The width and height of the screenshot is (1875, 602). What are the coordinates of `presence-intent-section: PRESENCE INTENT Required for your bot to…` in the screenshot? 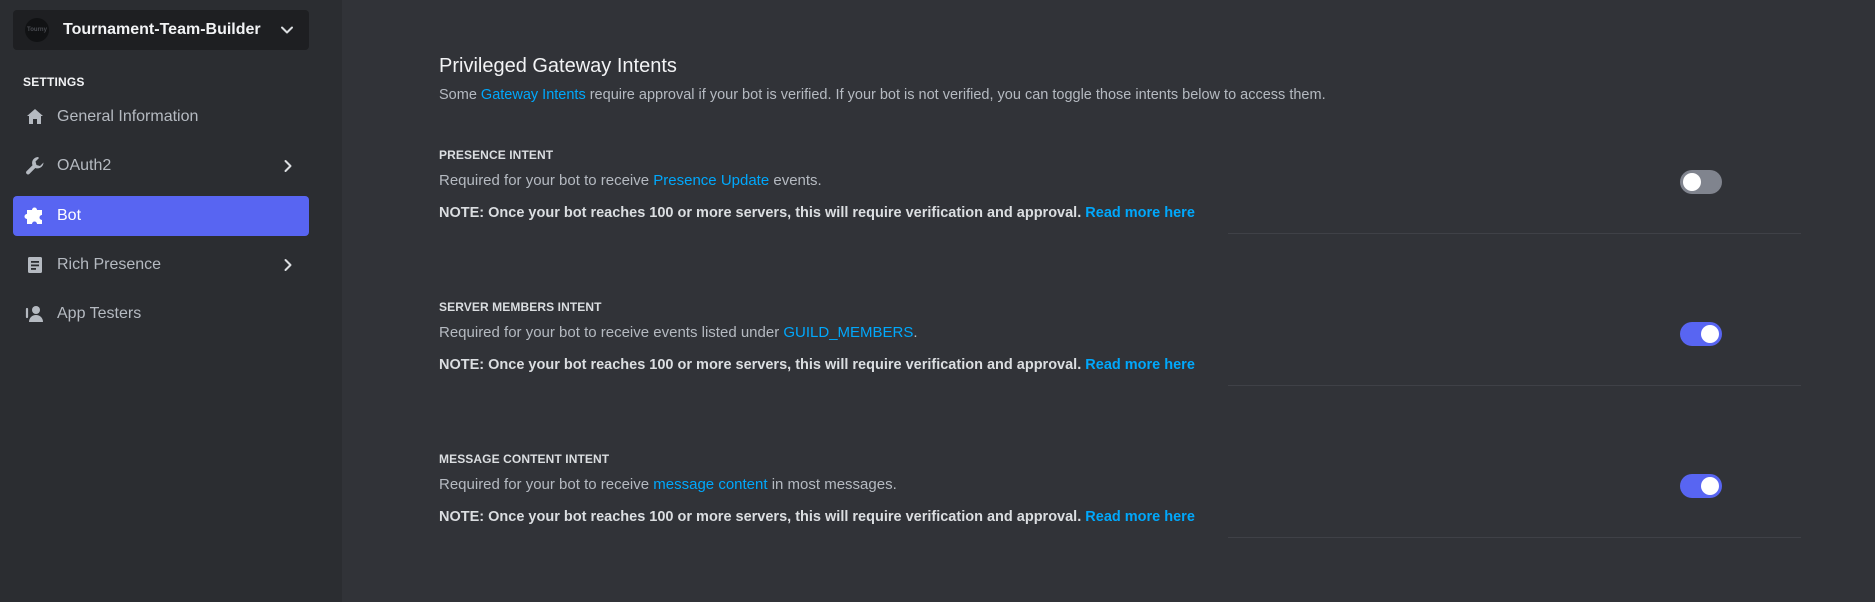 It's located at (1120, 191).